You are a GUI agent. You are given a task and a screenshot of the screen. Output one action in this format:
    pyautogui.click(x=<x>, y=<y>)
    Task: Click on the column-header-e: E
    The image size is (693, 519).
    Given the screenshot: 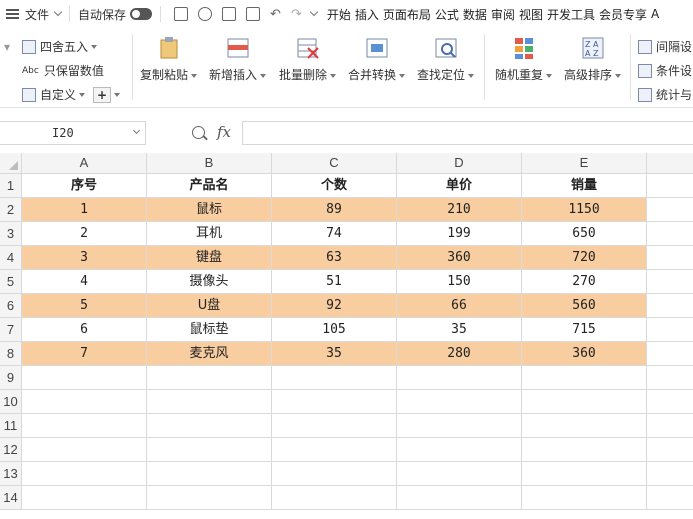 What is the action you would take?
    pyautogui.click(x=584, y=163)
    